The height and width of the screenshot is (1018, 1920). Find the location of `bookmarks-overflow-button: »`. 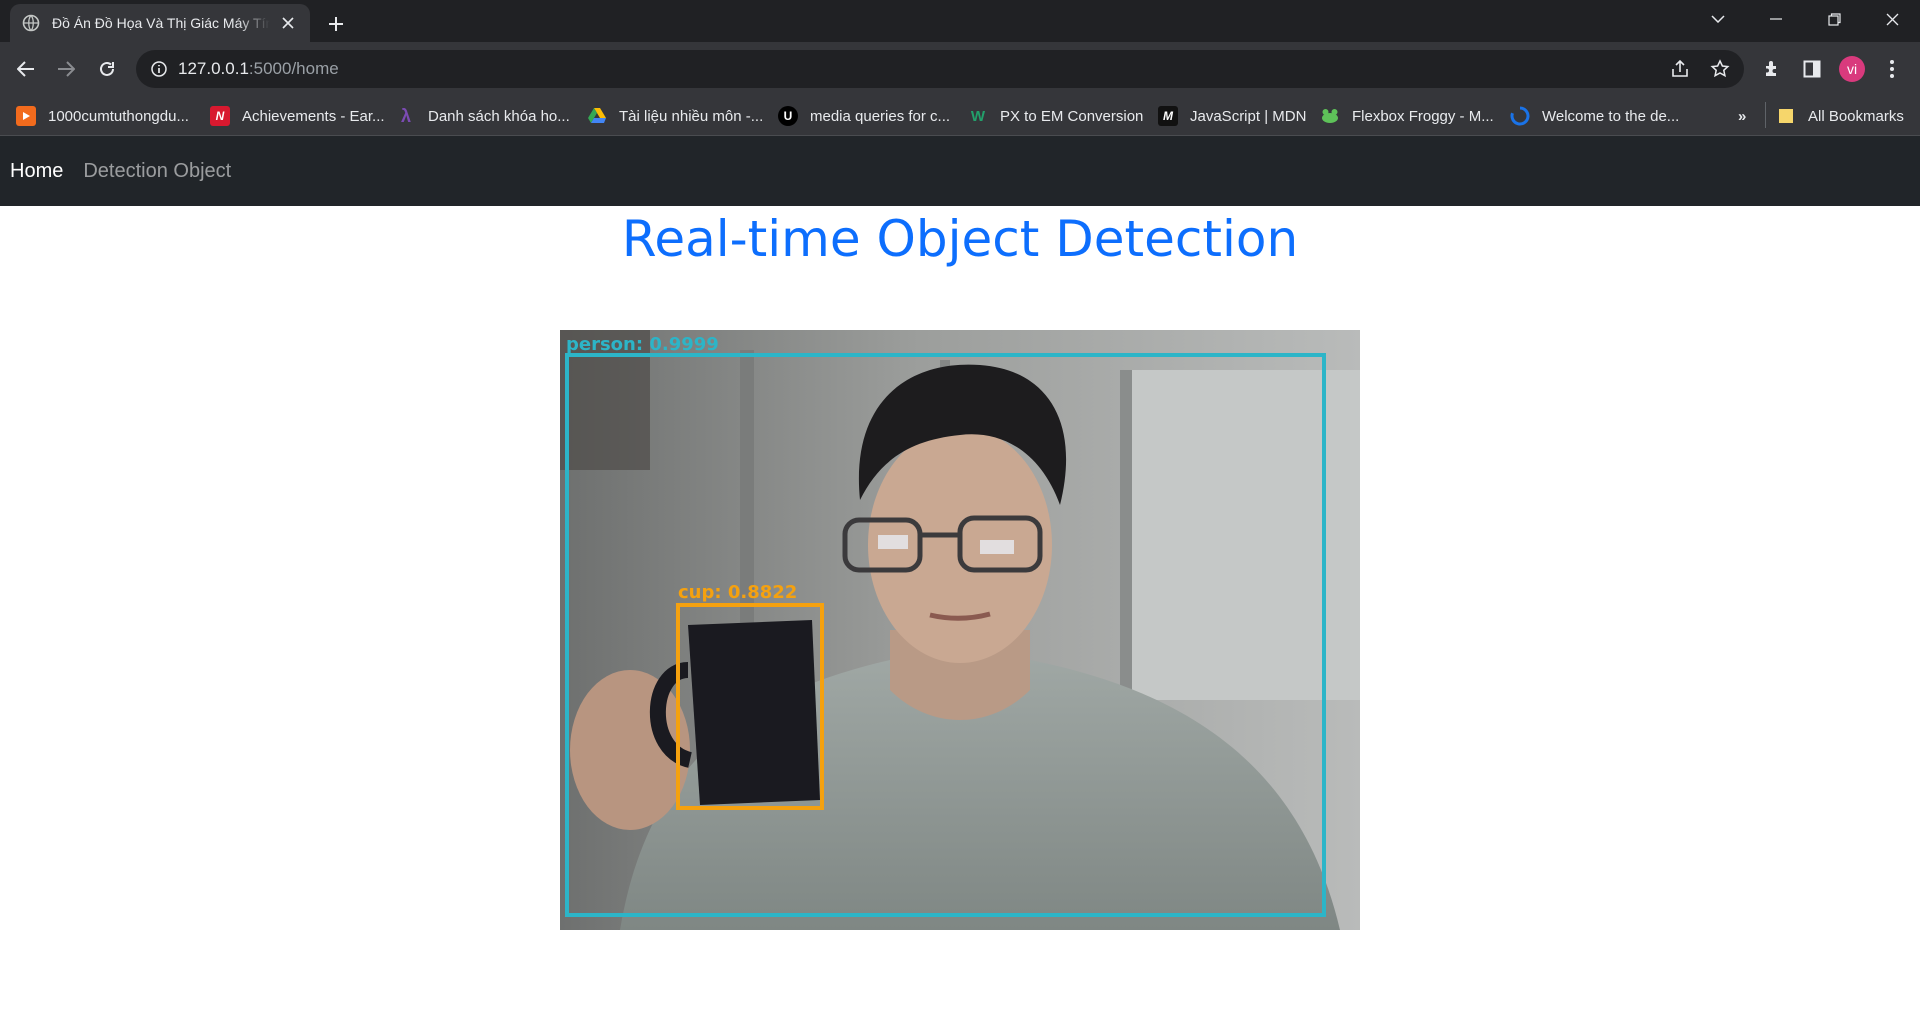

bookmarks-overflow-button: » is located at coordinates (1742, 116).